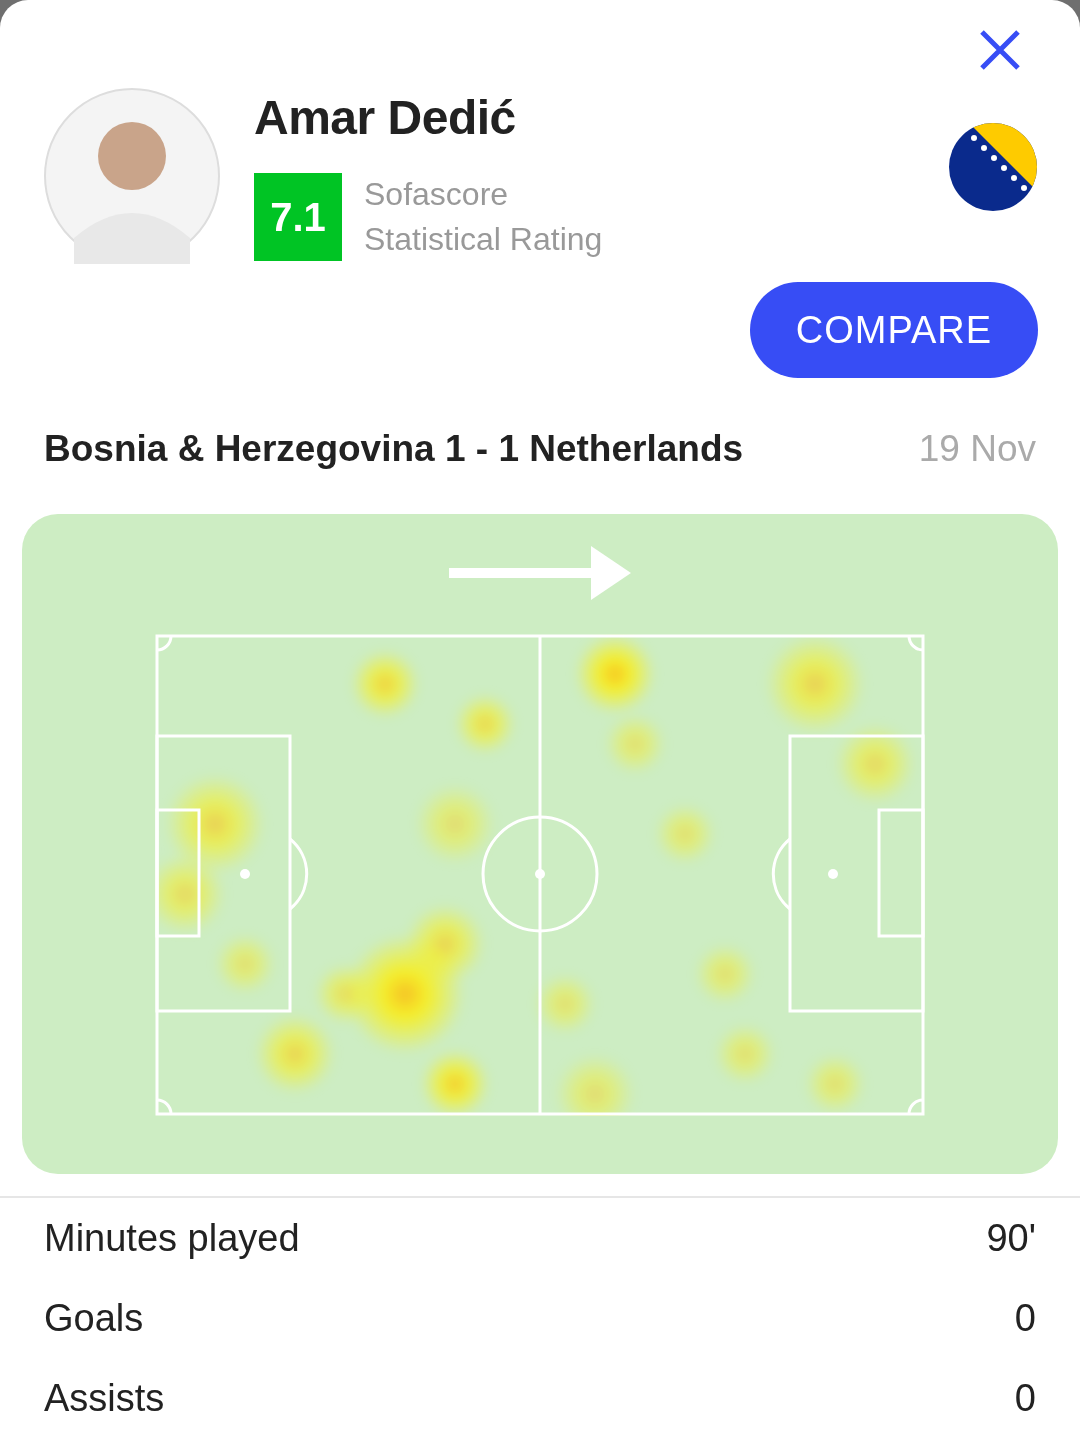  What do you see at coordinates (394, 449) in the screenshot?
I see `match-title: Bosnia & Herzegovina 1 - 1 Netherlands` at bounding box center [394, 449].